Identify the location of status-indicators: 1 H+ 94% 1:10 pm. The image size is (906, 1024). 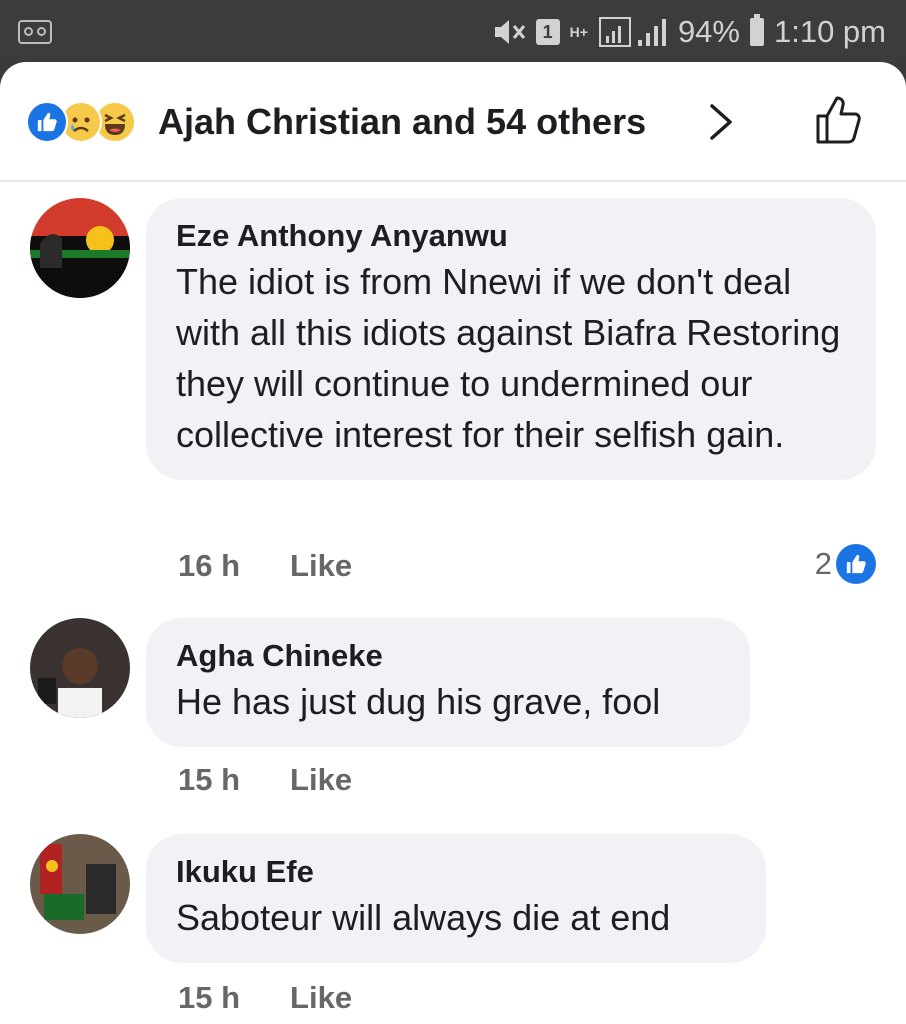
(689, 32).